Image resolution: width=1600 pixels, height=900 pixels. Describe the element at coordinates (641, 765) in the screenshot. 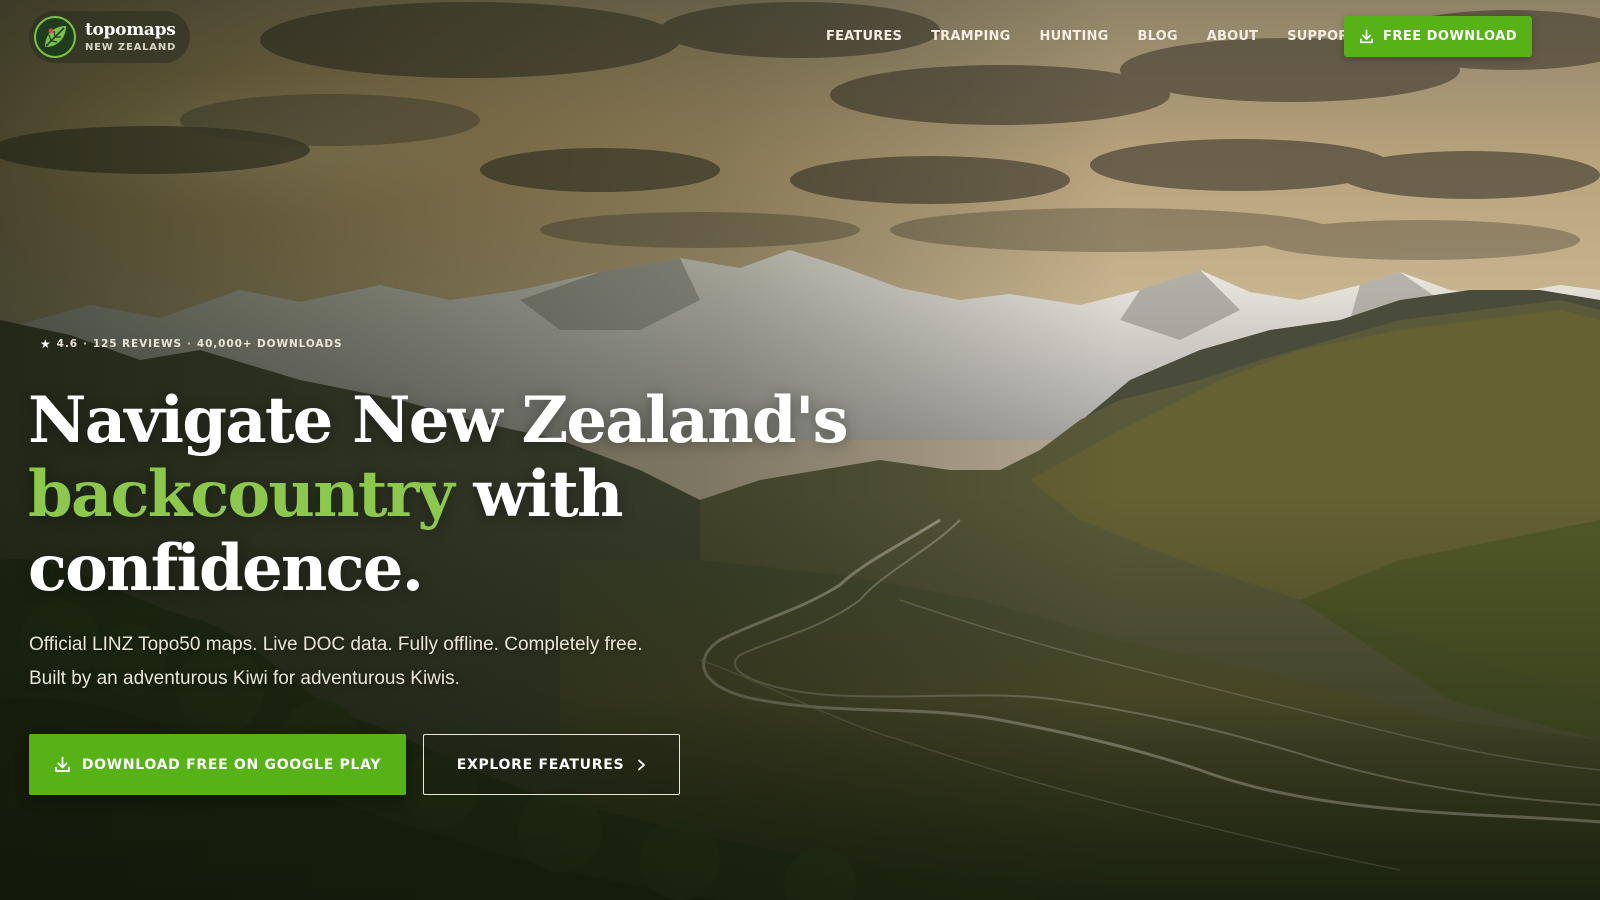

I see `chevron-right-icon` at that location.